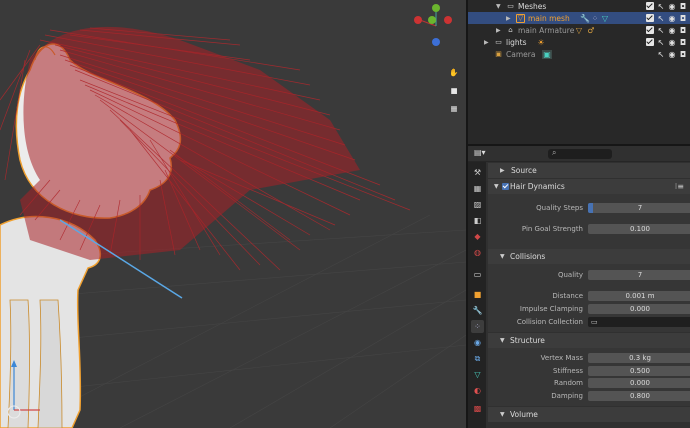 This screenshot has height=428, width=690. Describe the element at coordinates (436, 26) in the screenshot. I see `navigation-gizmo` at that location.